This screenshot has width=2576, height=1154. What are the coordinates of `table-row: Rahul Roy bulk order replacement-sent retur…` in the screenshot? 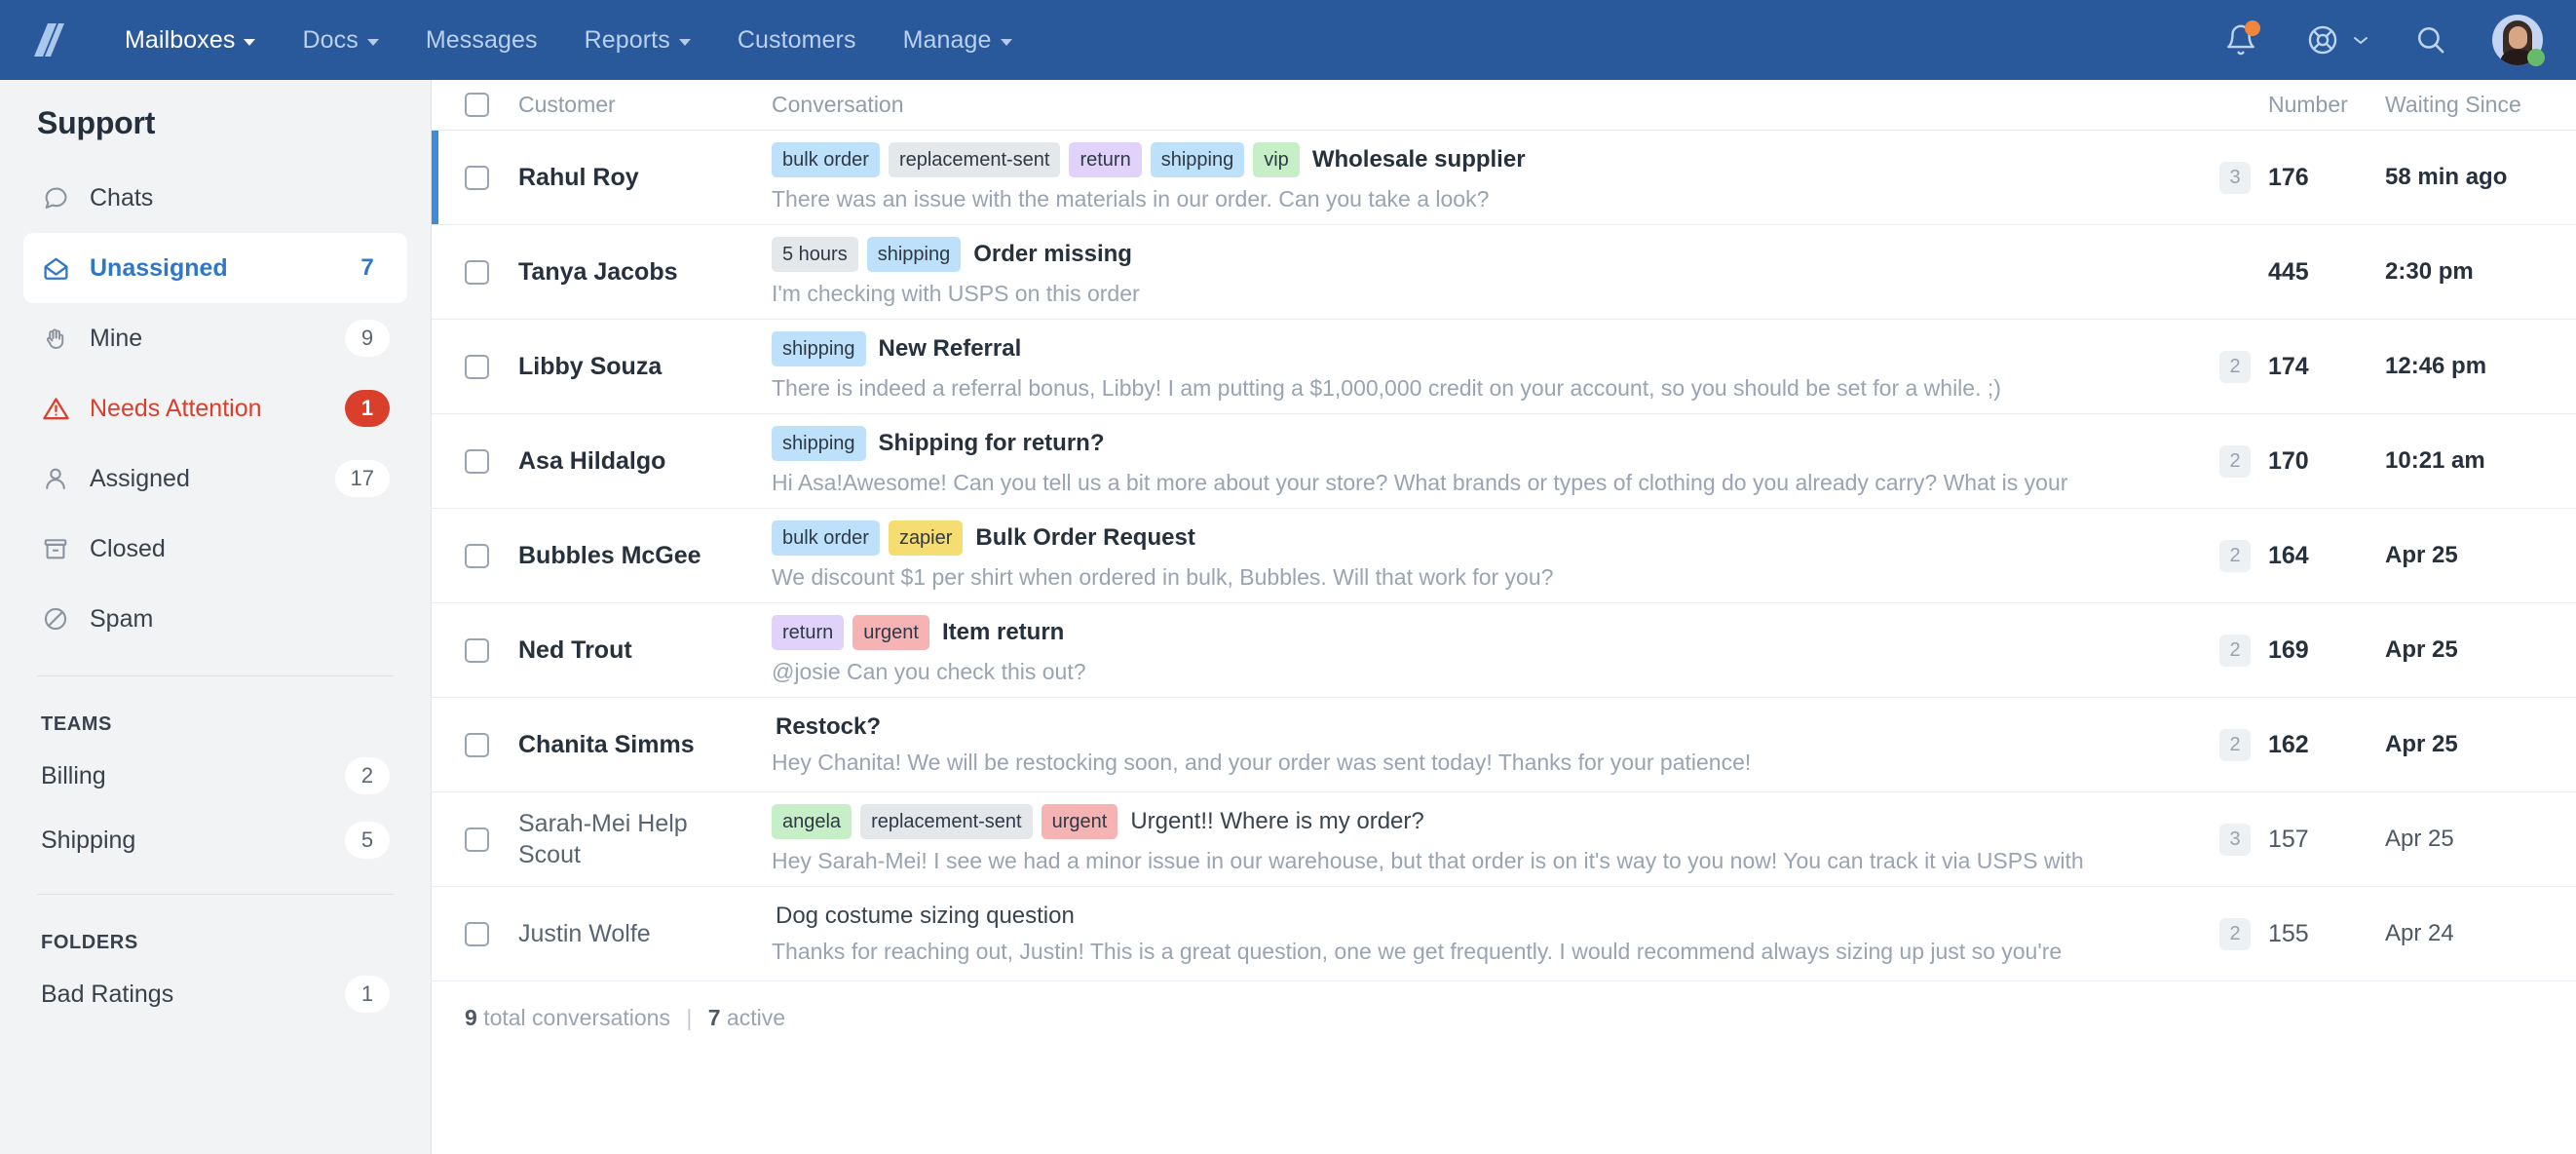 It's located at (1504, 178).